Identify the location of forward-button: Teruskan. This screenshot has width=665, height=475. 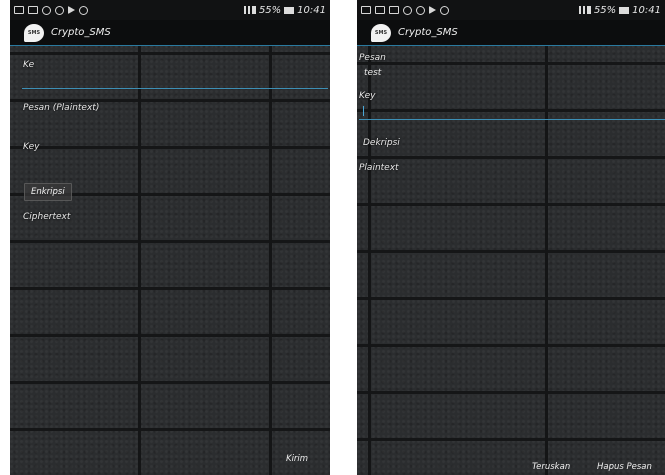
(551, 467).